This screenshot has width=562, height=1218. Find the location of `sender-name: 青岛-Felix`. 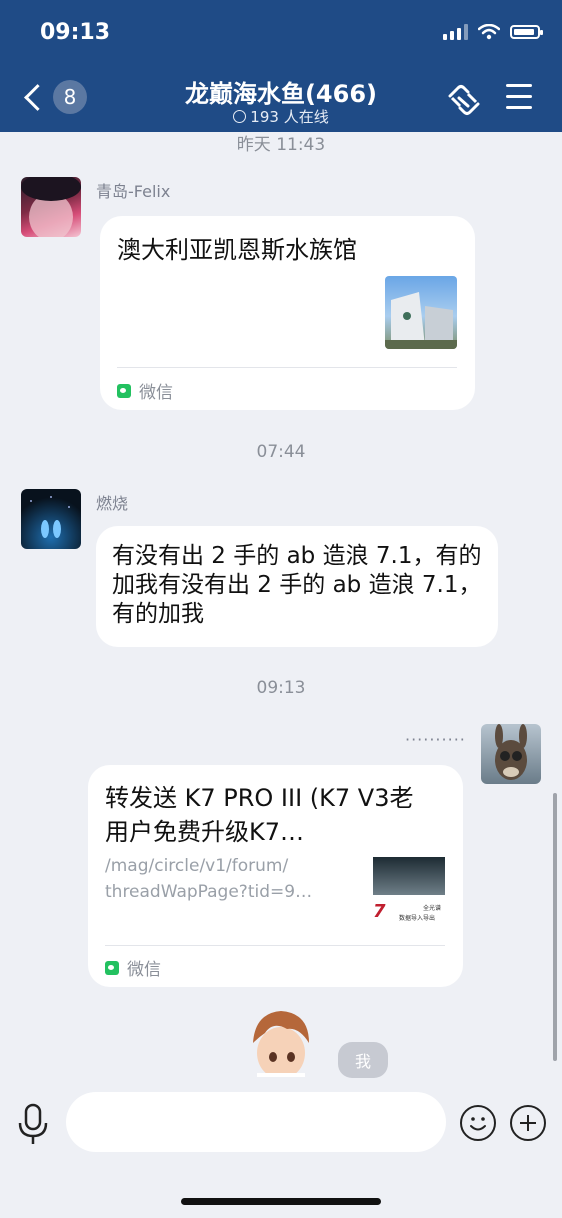

sender-name: 青岛-Felix is located at coordinates (133, 191).